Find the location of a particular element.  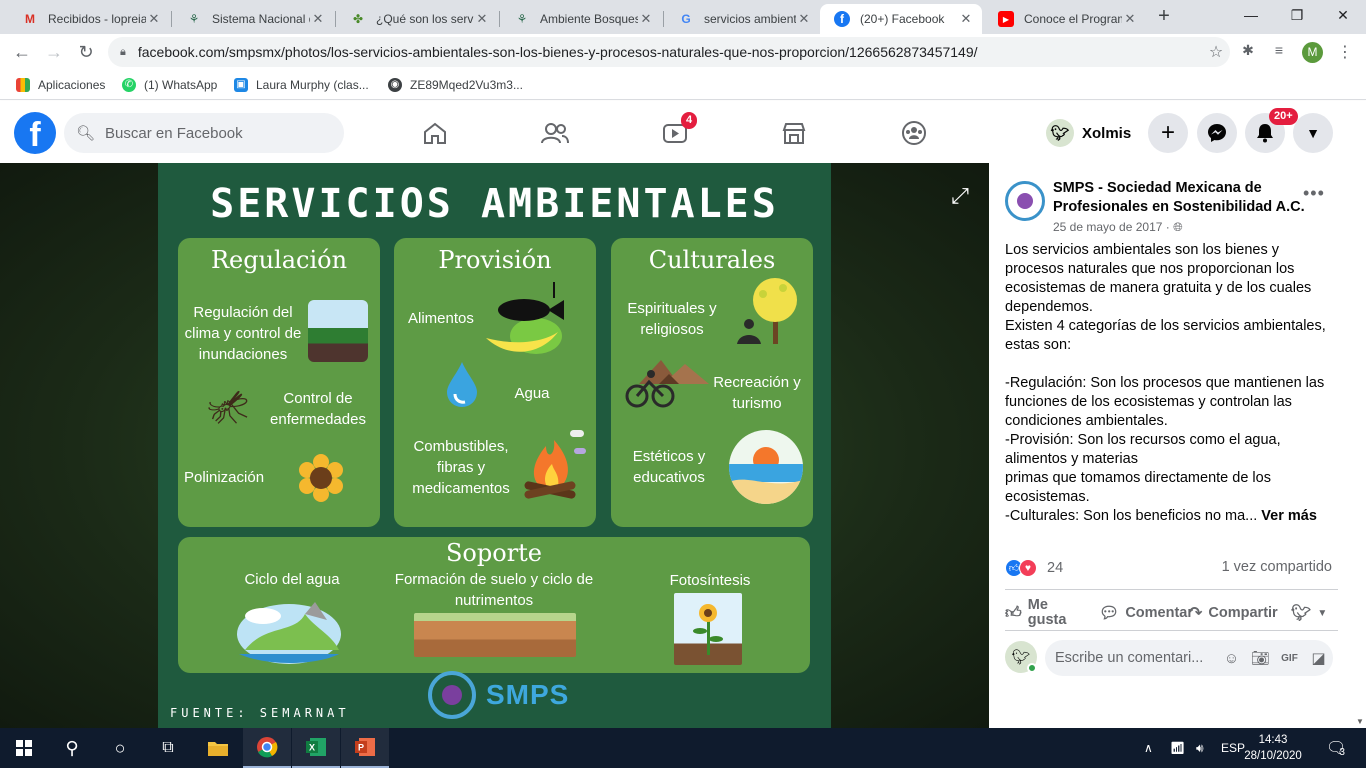

clock-time: 14:43 is located at coordinates (1273, 740).